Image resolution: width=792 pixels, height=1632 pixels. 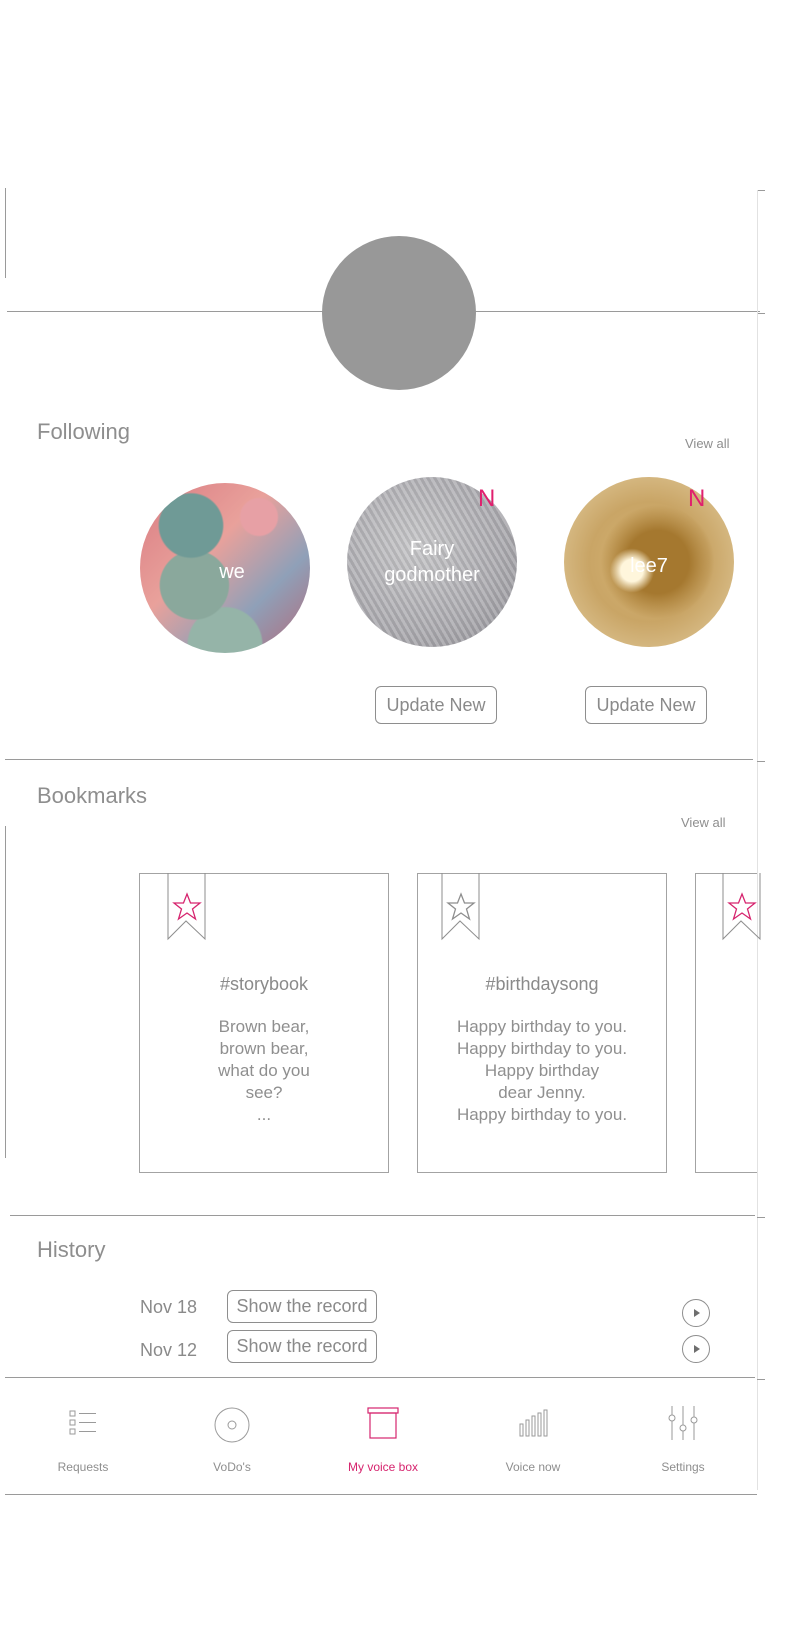 What do you see at coordinates (169, 1307) in the screenshot?
I see `history-date: Nov 18` at bounding box center [169, 1307].